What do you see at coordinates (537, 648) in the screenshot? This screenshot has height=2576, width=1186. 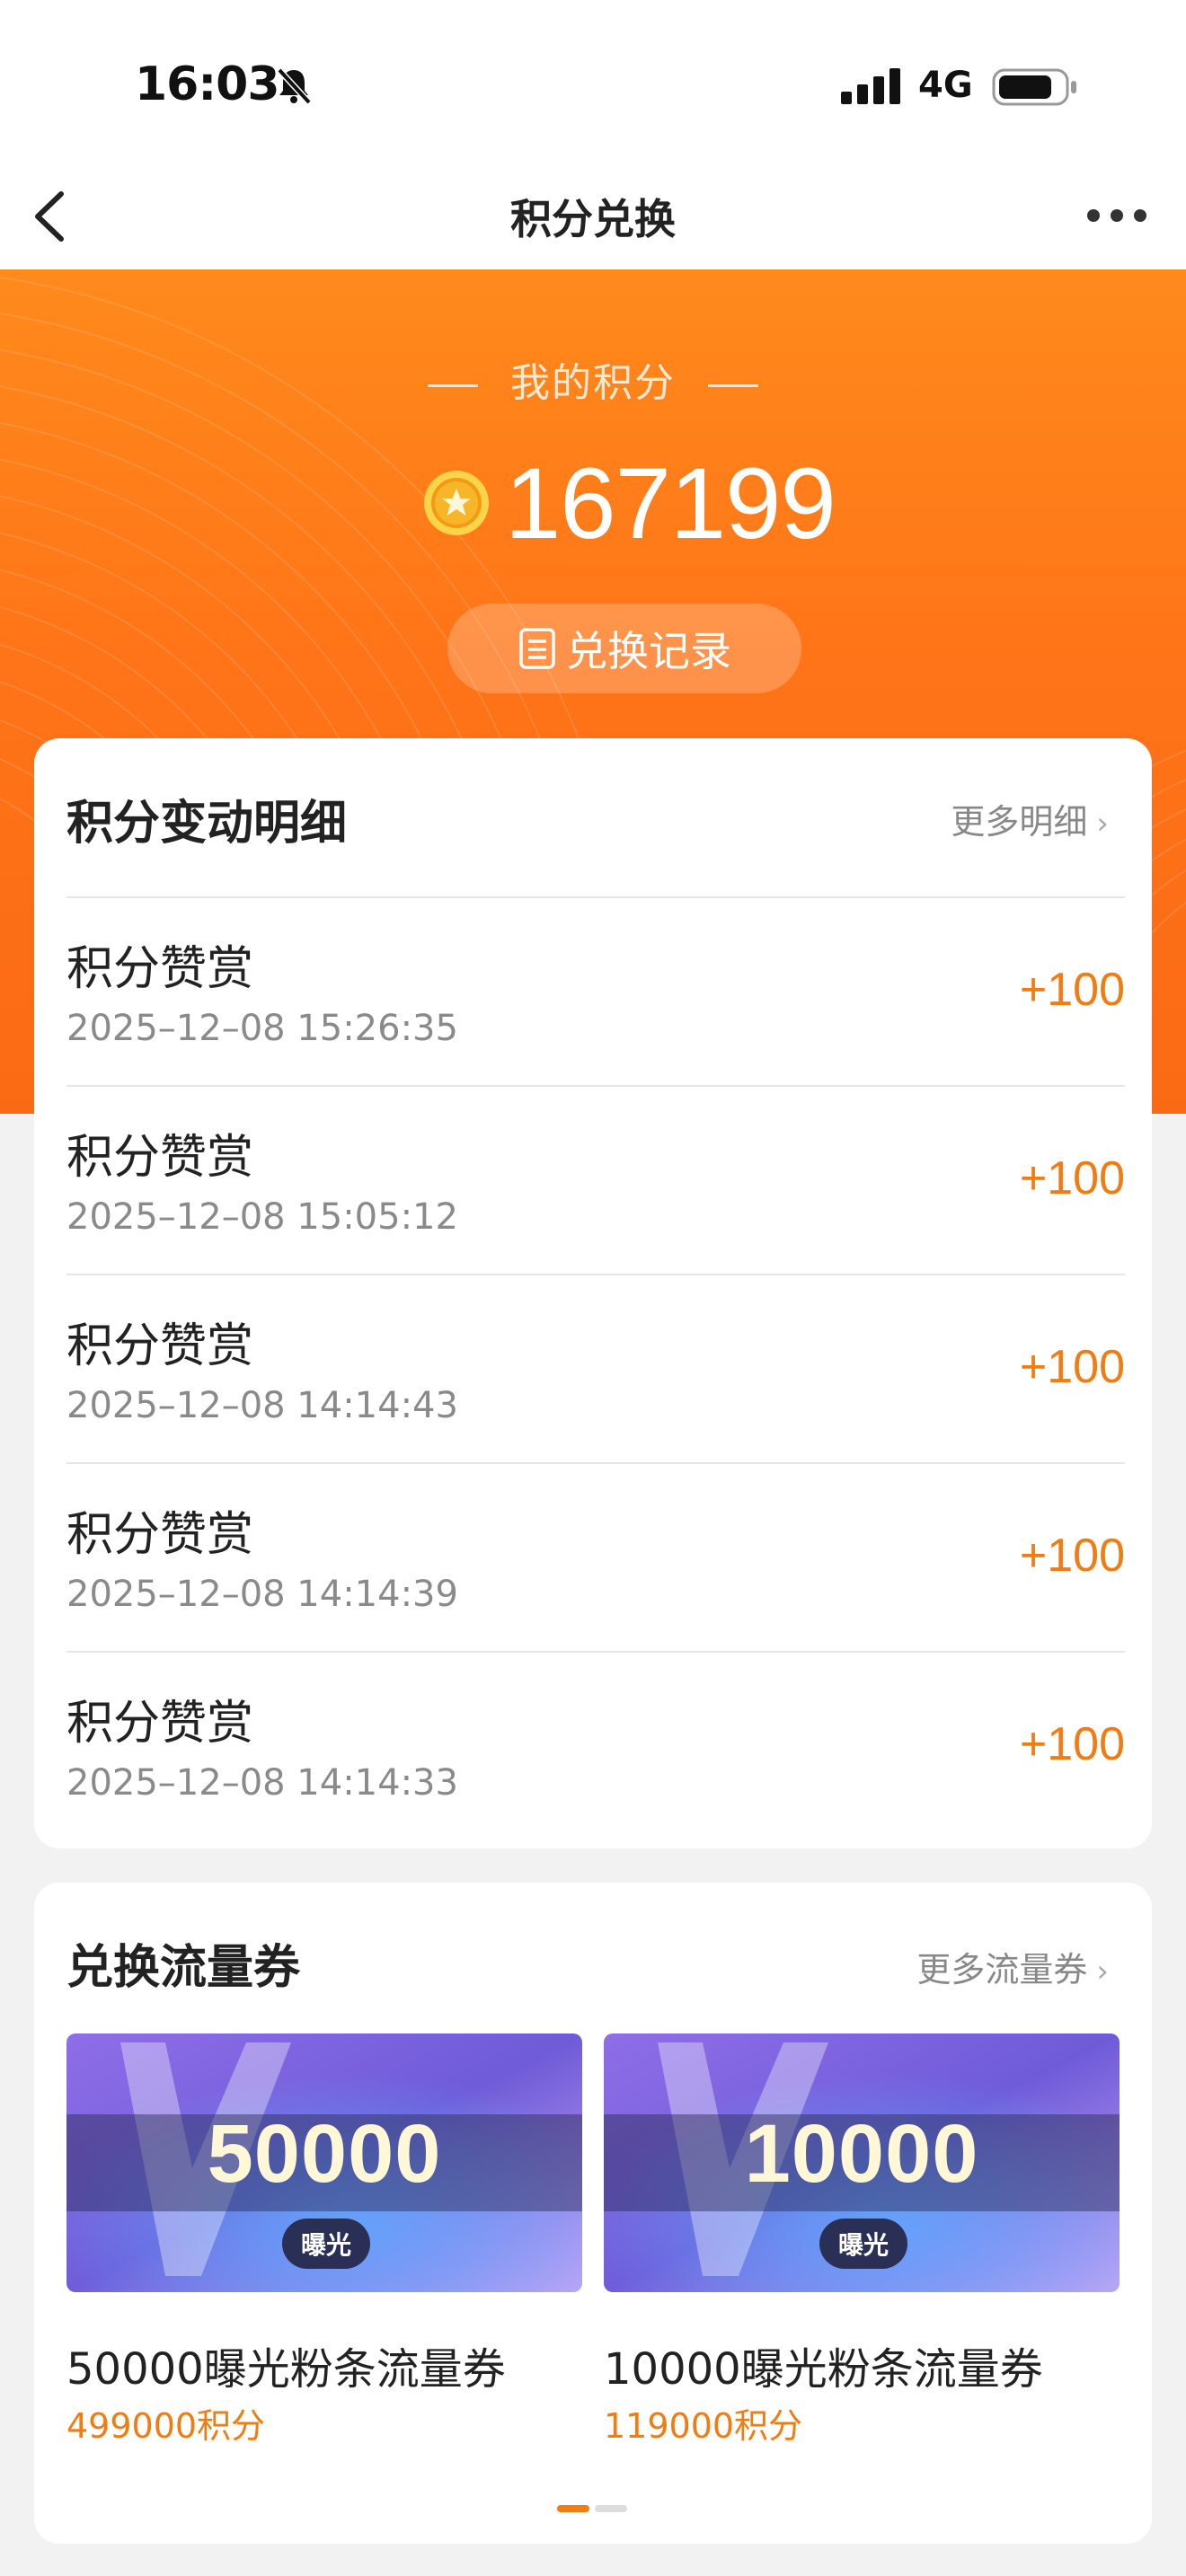 I see `document-icon` at bounding box center [537, 648].